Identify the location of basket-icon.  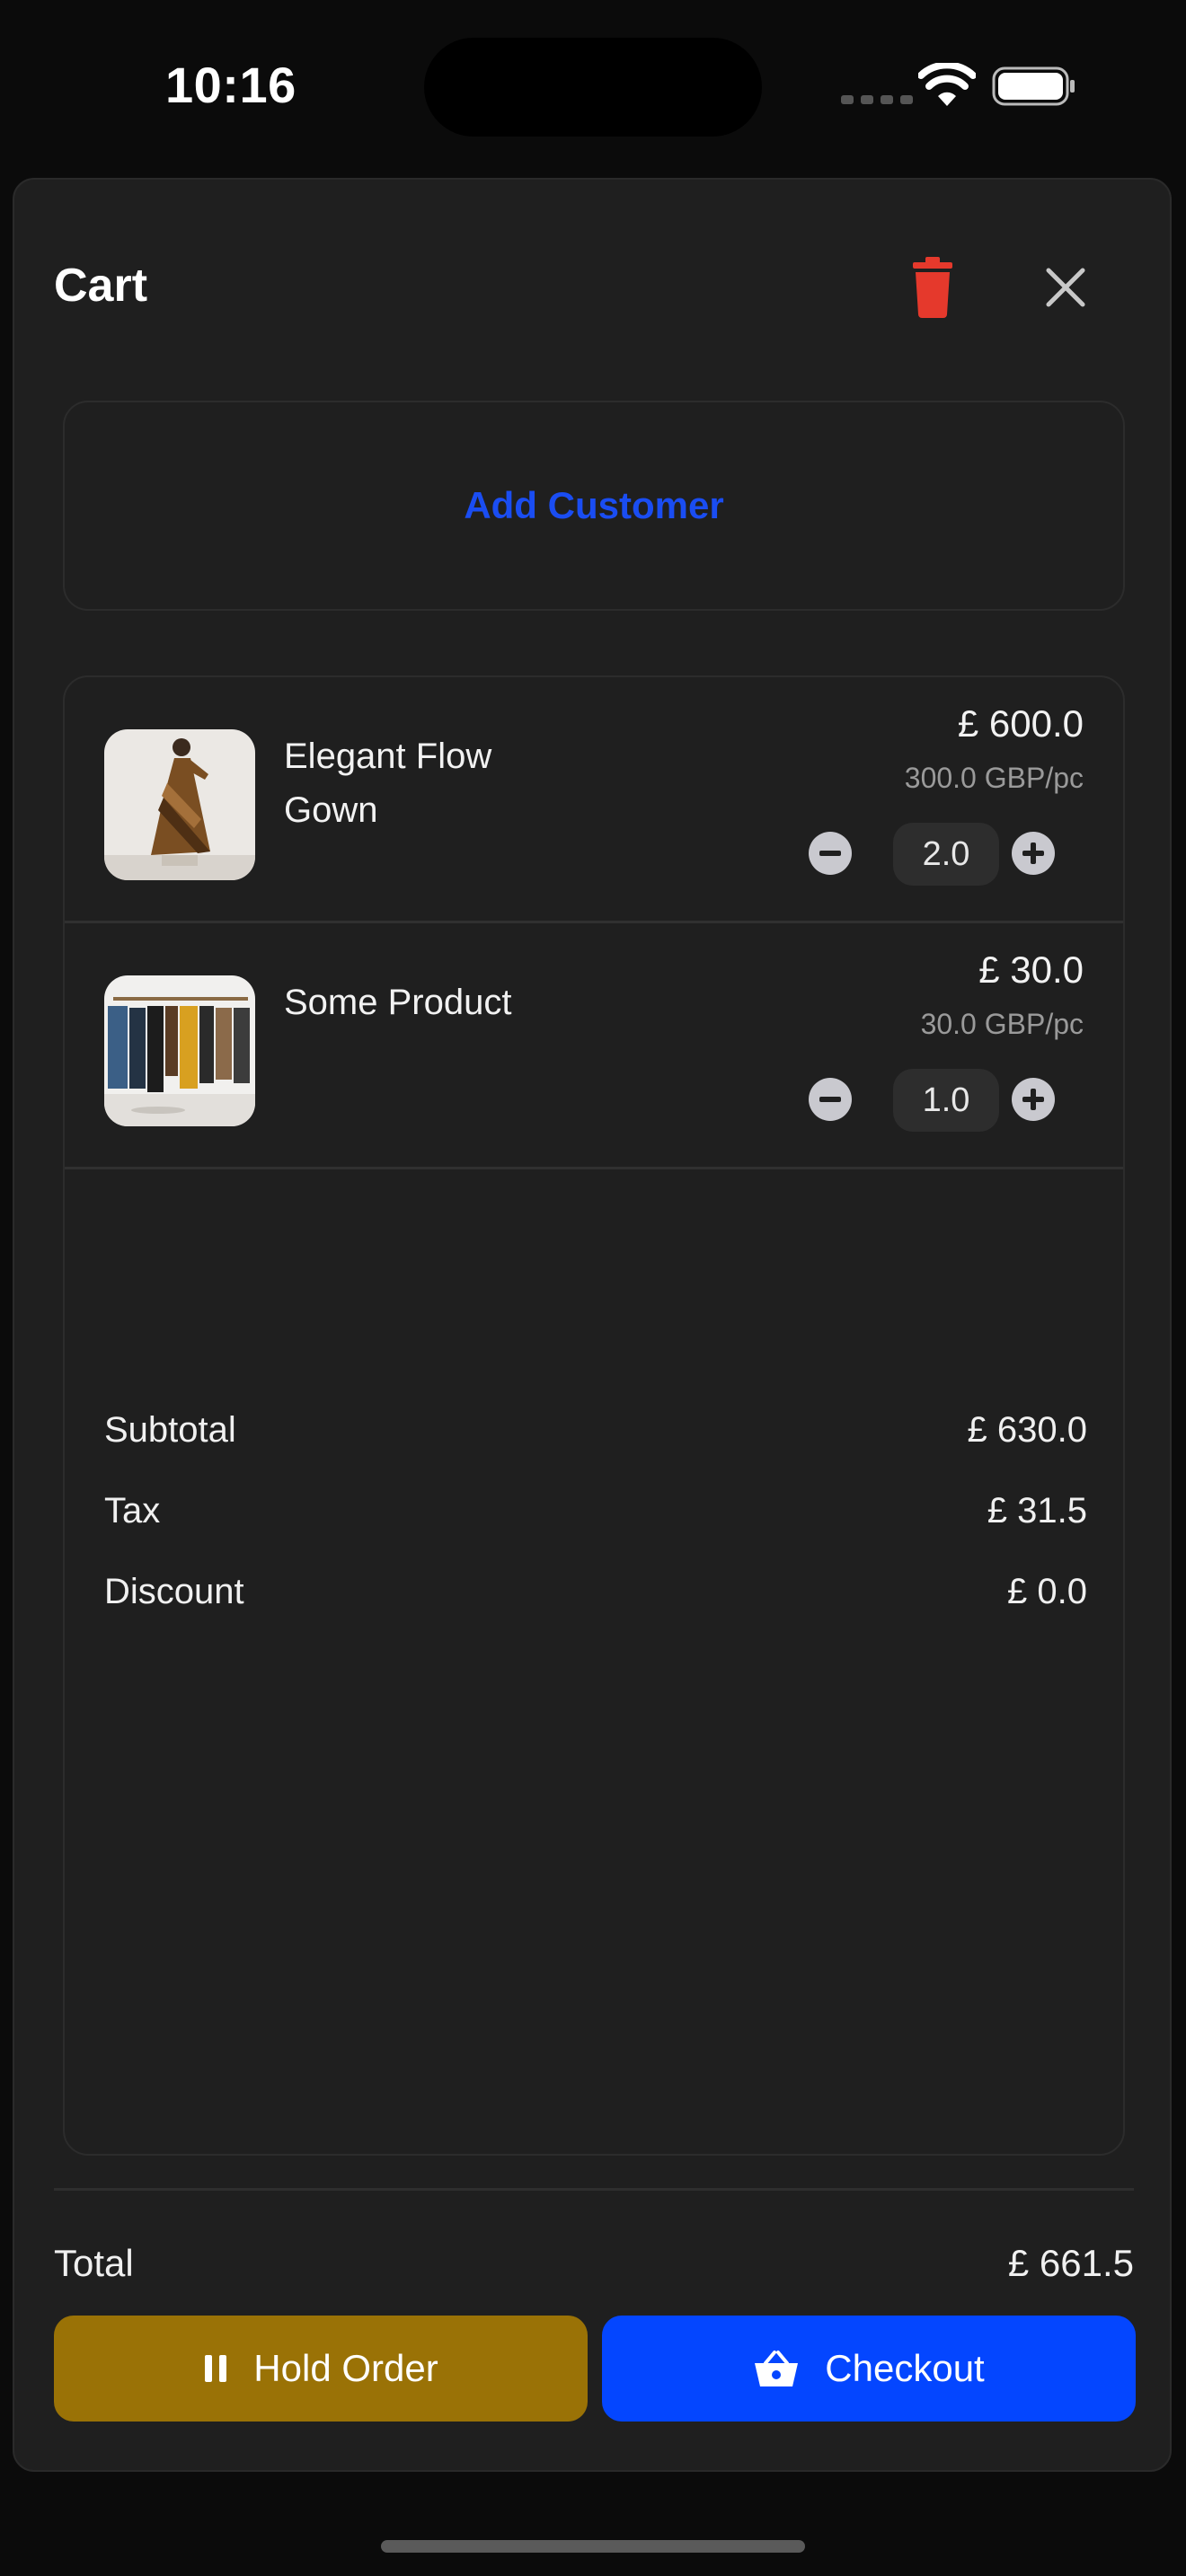
(777, 2368).